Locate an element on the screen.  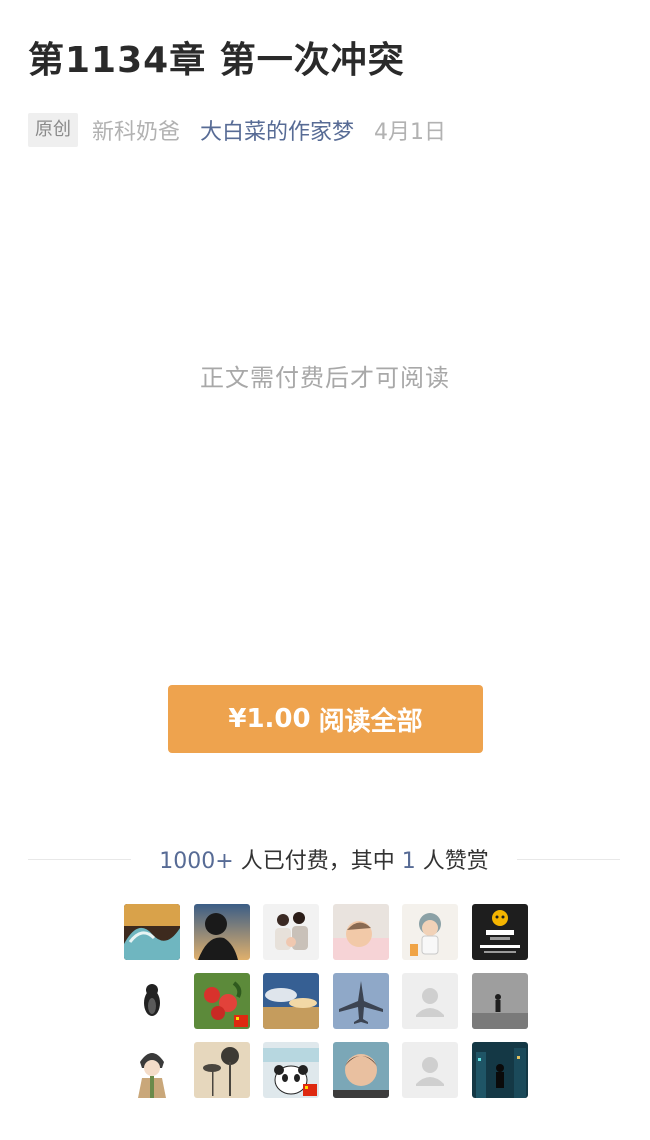
avatar-penguin-figure is located at coordinates (152, 1001).